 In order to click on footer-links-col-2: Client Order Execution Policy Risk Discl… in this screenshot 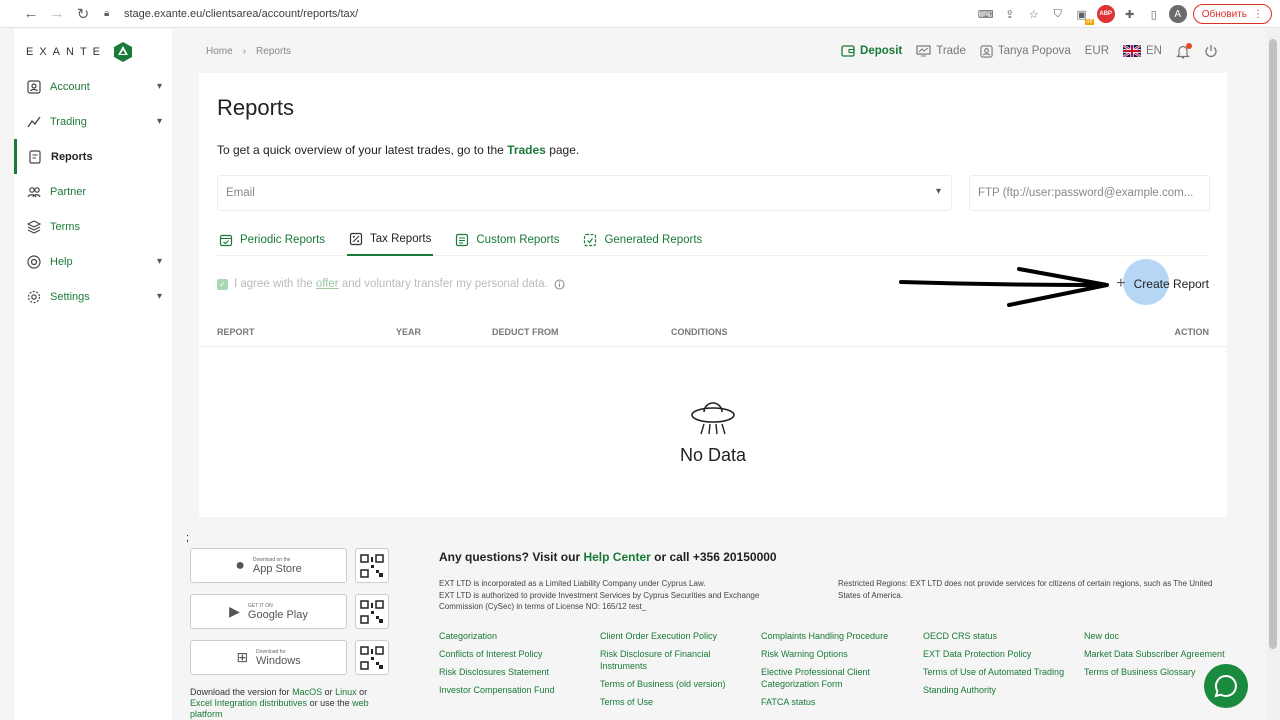, I will do `click(675, 672)`.